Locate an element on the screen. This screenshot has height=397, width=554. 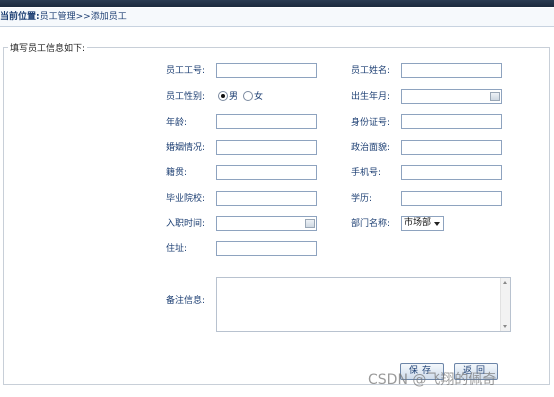
native-input is located at coordinates (266, 172).